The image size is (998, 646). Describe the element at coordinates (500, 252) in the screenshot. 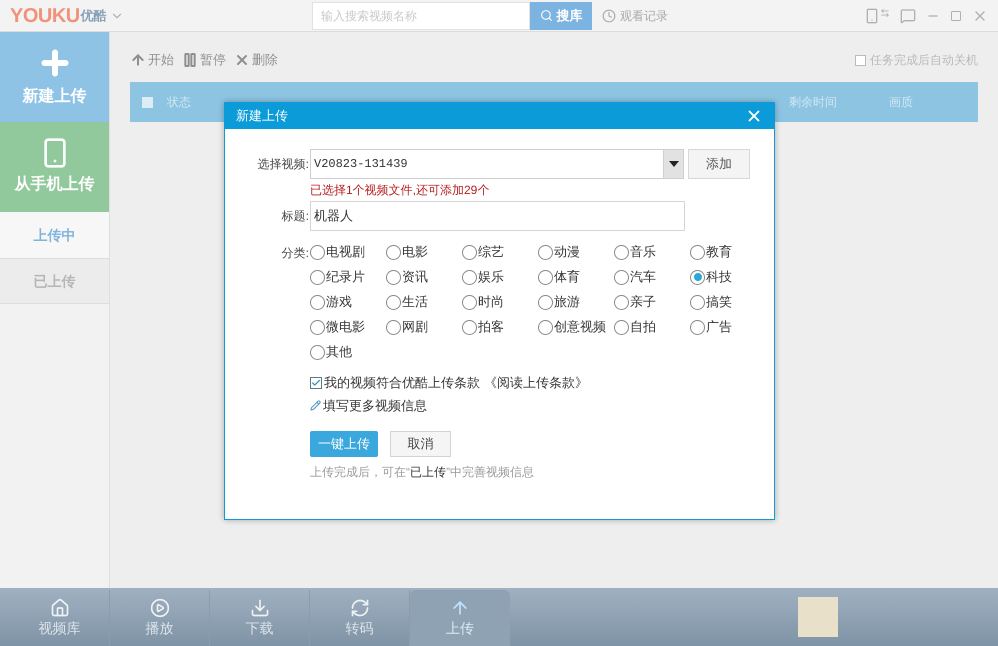

I see `category-radio: 综艺` at that location.